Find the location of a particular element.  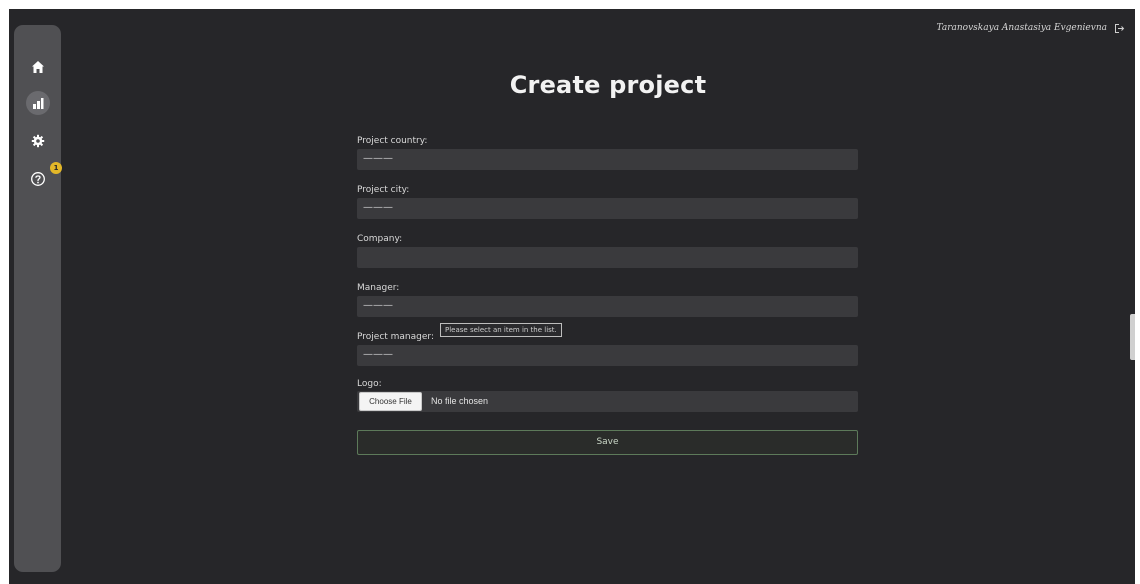

question-icon is located at coordinates (38, 179).